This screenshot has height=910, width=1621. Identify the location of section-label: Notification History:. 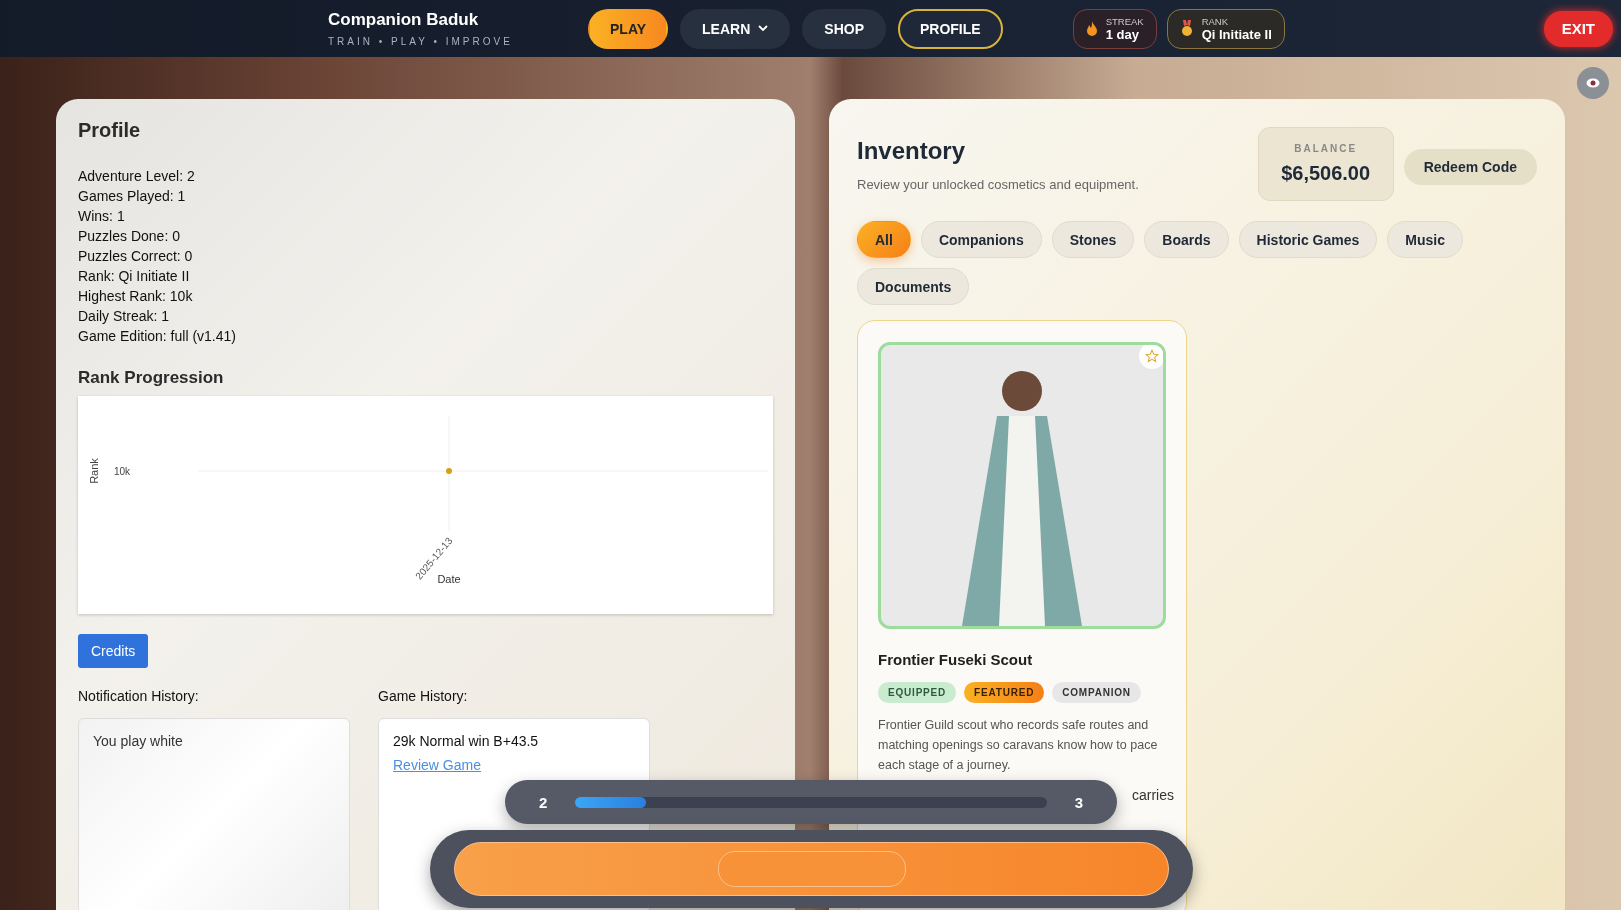
(139, 696).